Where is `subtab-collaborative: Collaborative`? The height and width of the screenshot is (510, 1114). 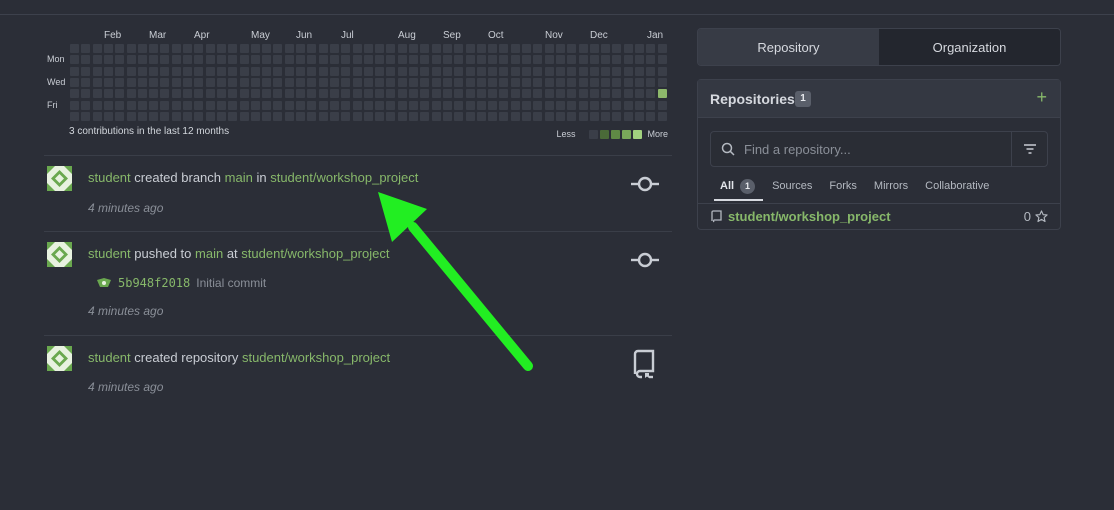
subtab-collaborative: Collaborative is located at coordinates (957, 186).